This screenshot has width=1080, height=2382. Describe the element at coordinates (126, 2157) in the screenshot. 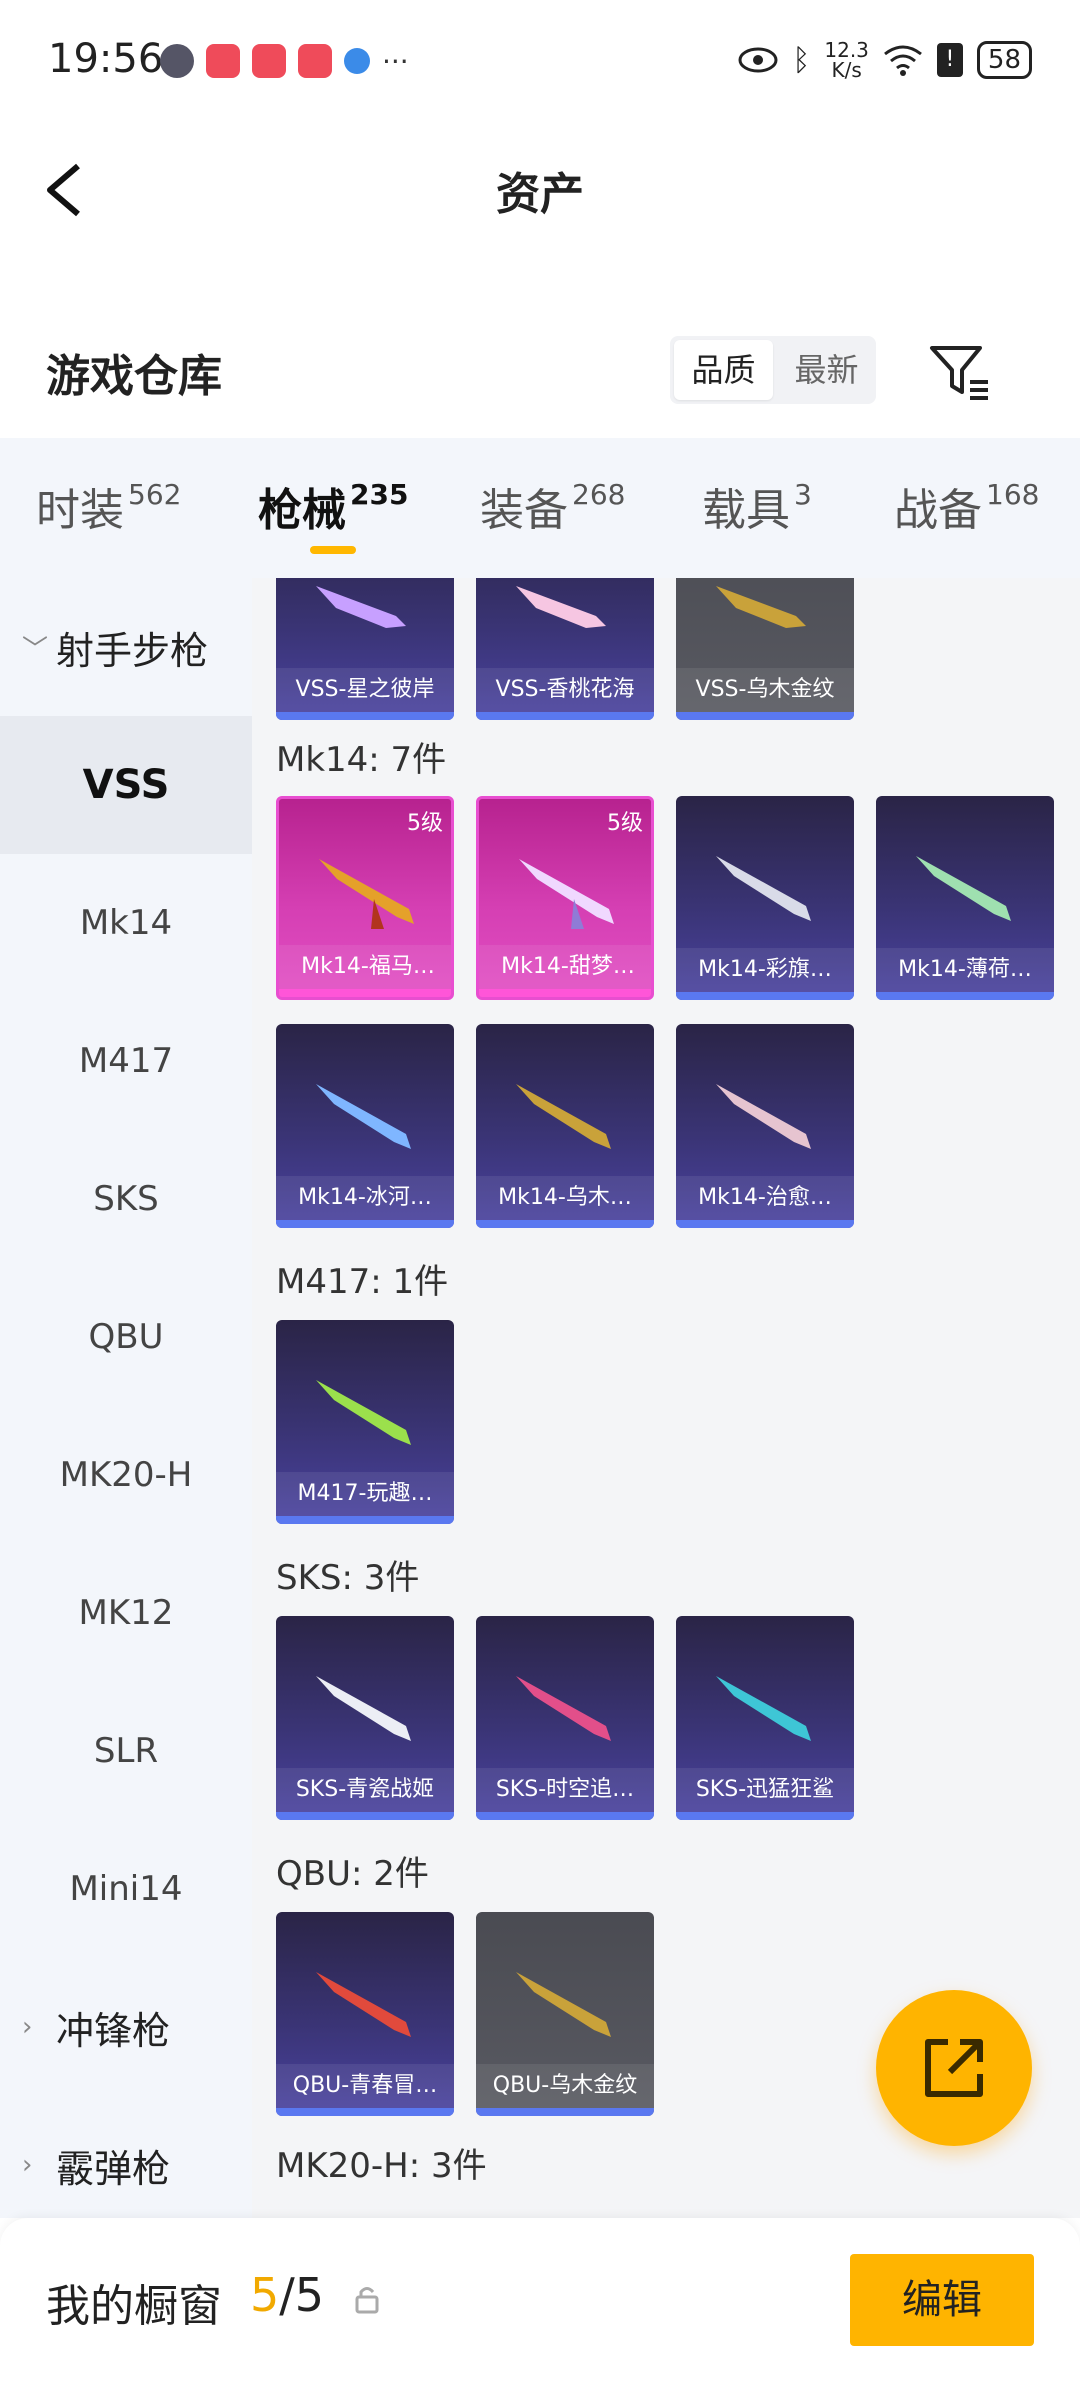

I see `sidebar-group-shotgun: › 霰弹枪` at that location.